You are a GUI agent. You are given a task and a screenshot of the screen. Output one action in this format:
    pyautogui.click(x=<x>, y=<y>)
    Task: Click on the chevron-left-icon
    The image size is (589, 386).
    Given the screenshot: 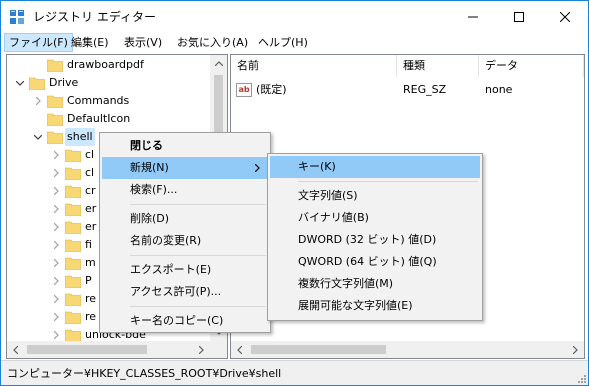 What is the action you would take?
    pyautogui.click(x=15, y=349)
    